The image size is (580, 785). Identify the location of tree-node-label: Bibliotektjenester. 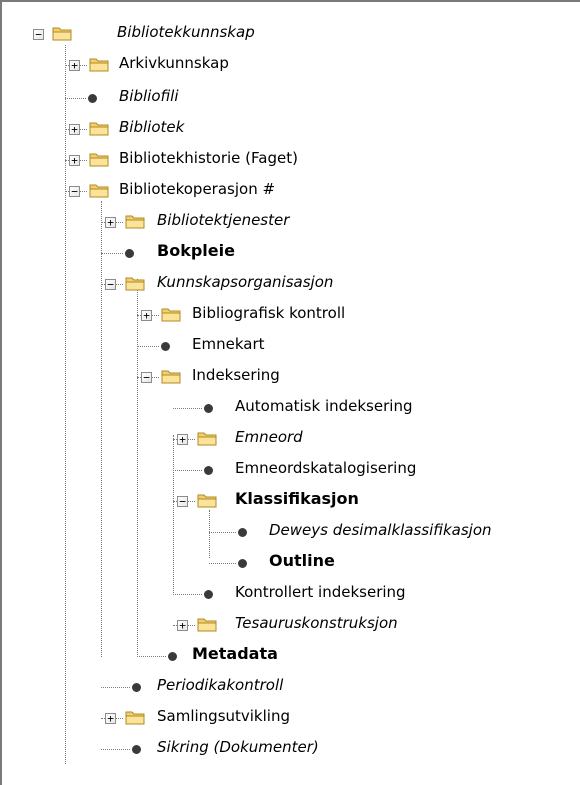
(223, 220).